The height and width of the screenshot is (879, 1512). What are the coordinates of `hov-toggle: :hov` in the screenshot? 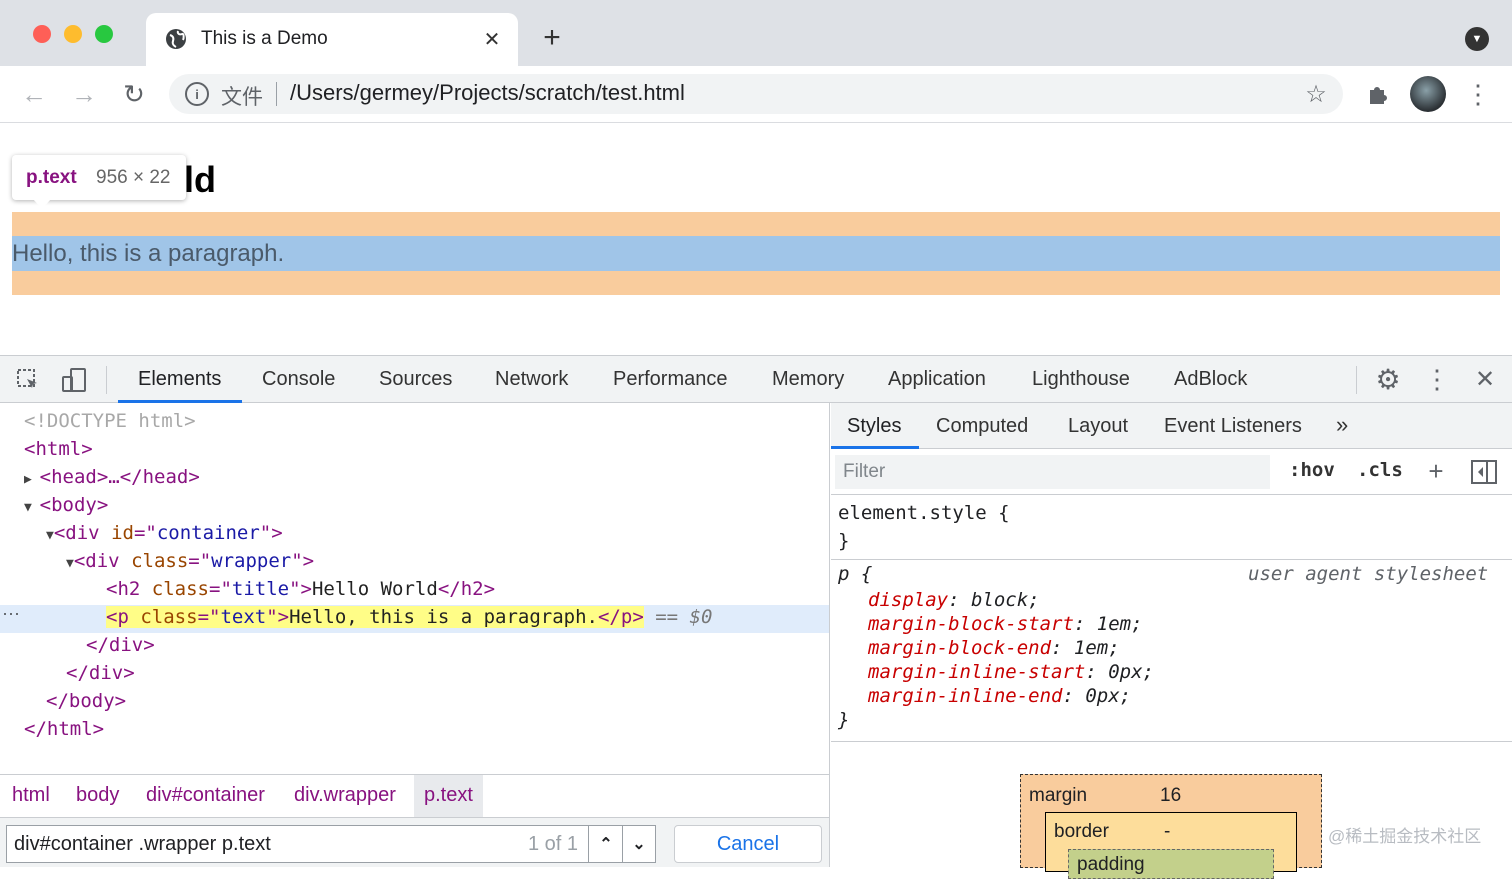 It's located at (1312, 470).